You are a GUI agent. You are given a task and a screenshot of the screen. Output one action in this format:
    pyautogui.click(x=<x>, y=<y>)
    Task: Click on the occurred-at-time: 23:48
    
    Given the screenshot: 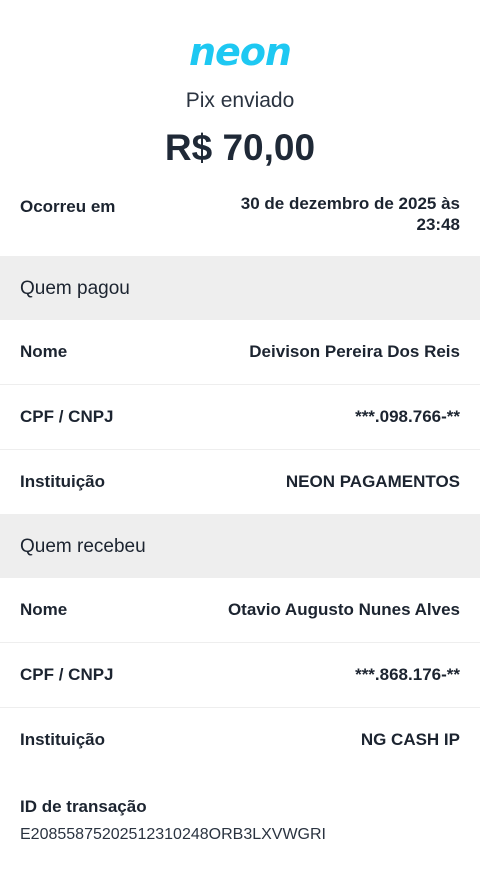 What is the action you would take?
    pyautogui.click(x=438, y=224)
    